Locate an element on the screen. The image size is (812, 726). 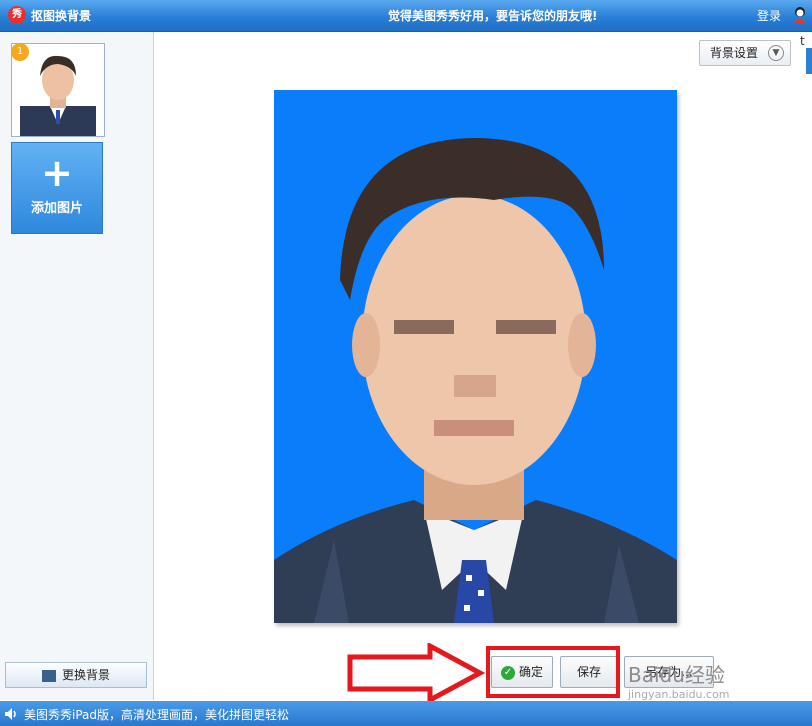
background-settings-label: 背景设置 is located at coordinates (734, 53).